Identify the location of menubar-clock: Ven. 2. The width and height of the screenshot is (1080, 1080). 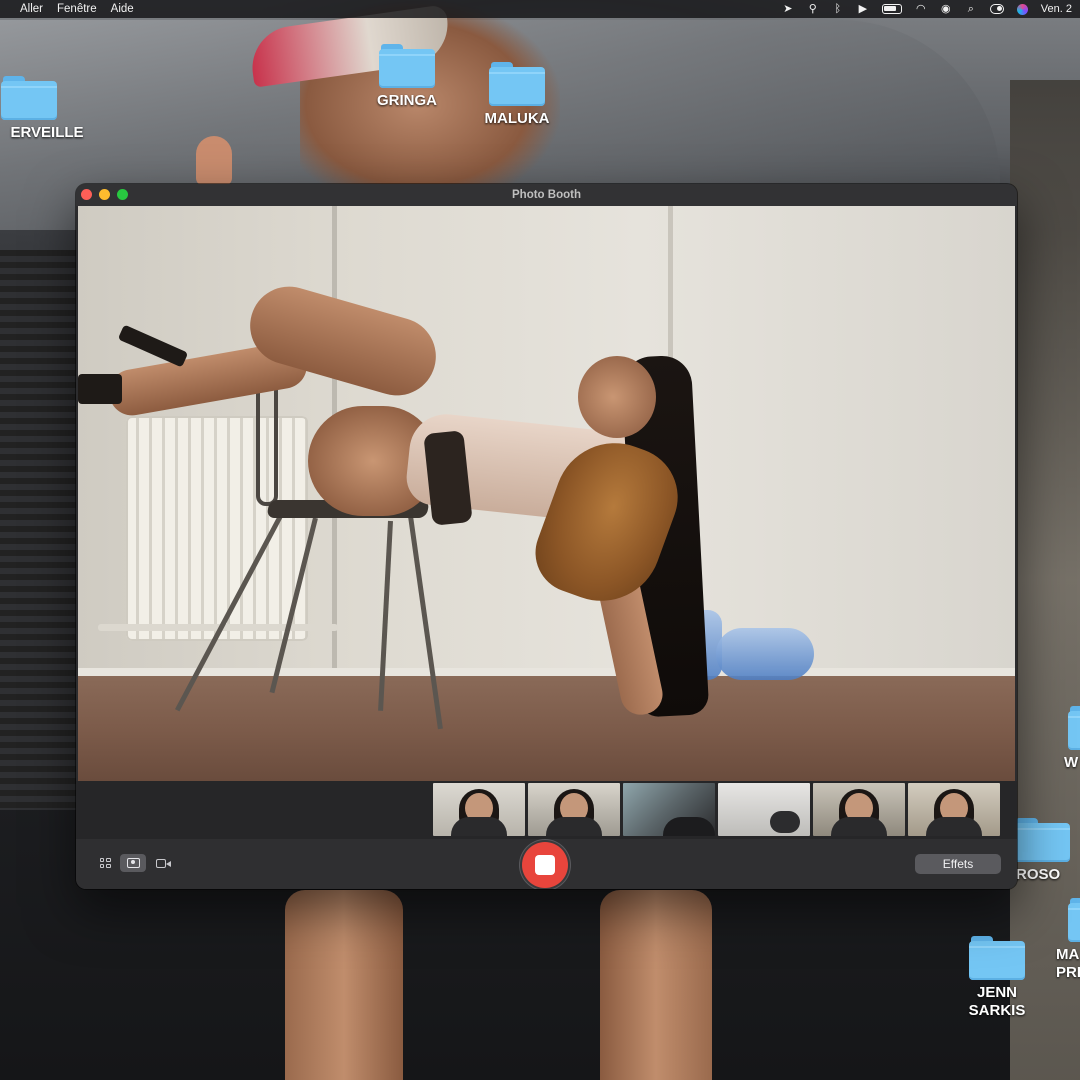
(1056, 9).